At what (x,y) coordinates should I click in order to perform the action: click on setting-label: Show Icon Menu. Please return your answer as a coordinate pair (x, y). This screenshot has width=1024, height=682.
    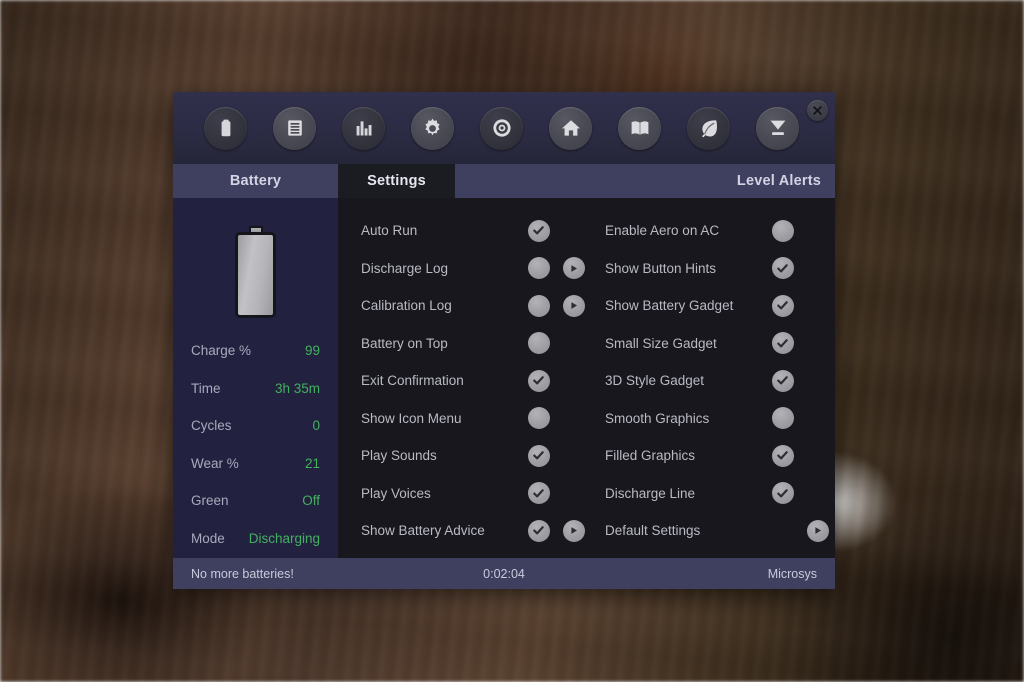
    Looking at the image, I should click on (411, 418).